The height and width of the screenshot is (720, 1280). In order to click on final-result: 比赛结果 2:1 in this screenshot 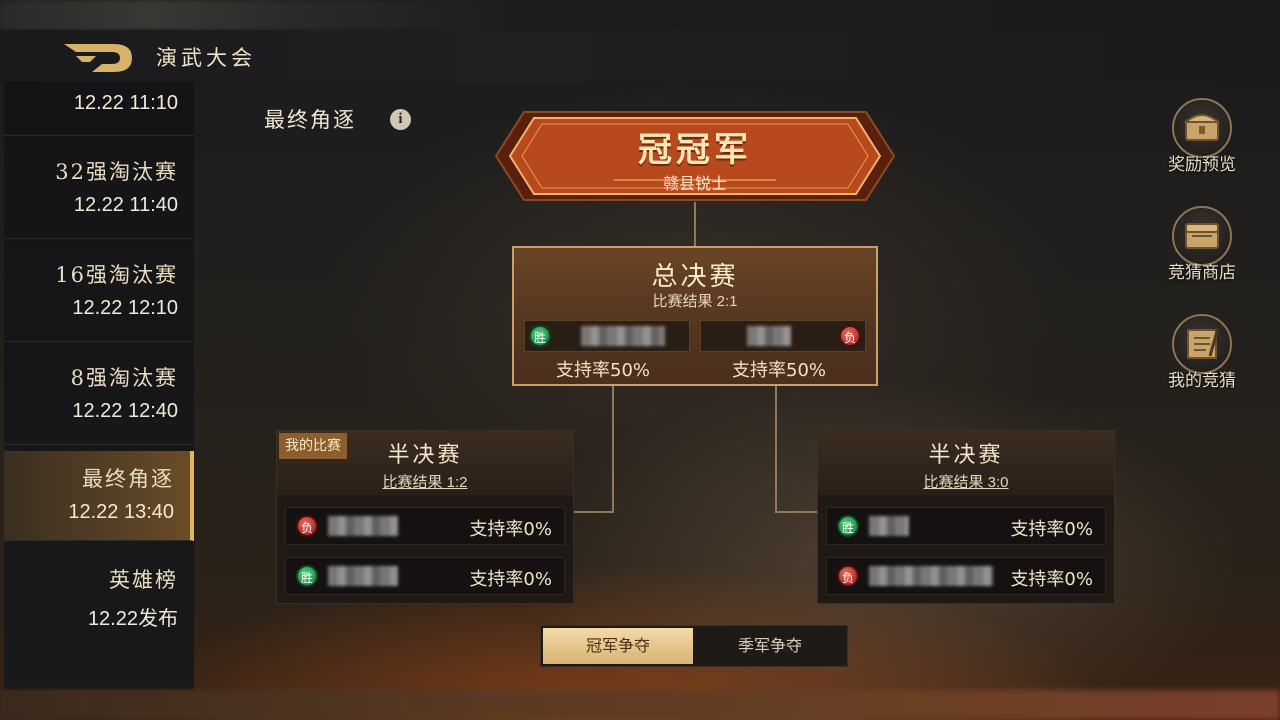, I will do `click(695, 301)`.